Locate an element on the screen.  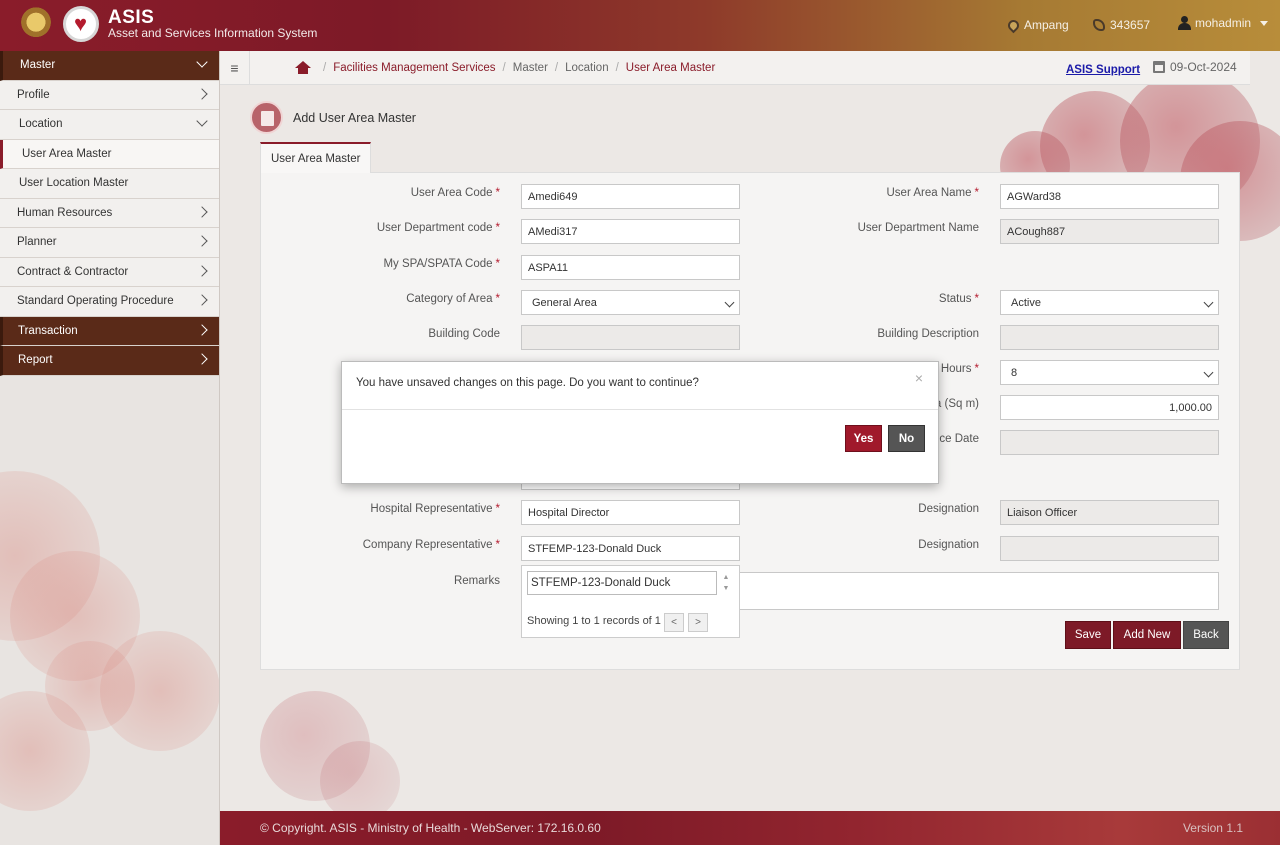
label-text: Company Representative is located at coordinates (427, 545).